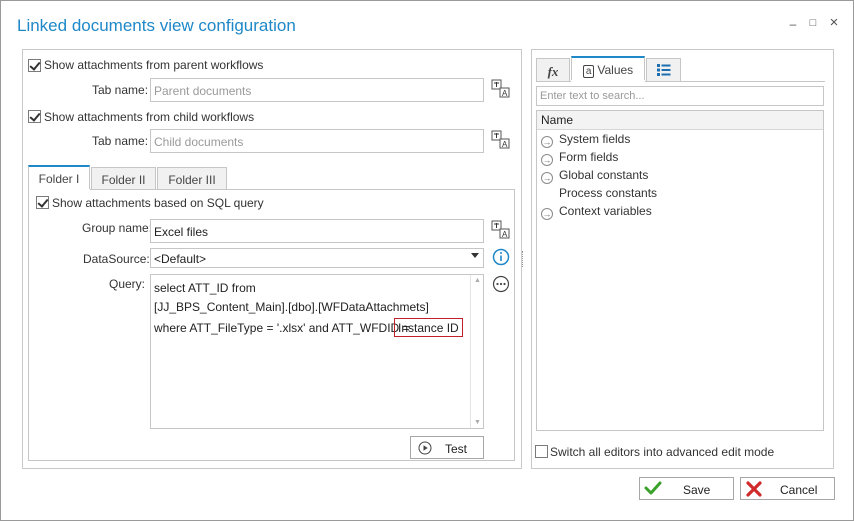 The image size is (854, 521). What do you see at coordinates (34, 116) in the screenshot?
I see `child-workflows-checkbox` at bounding box center [34, 116].